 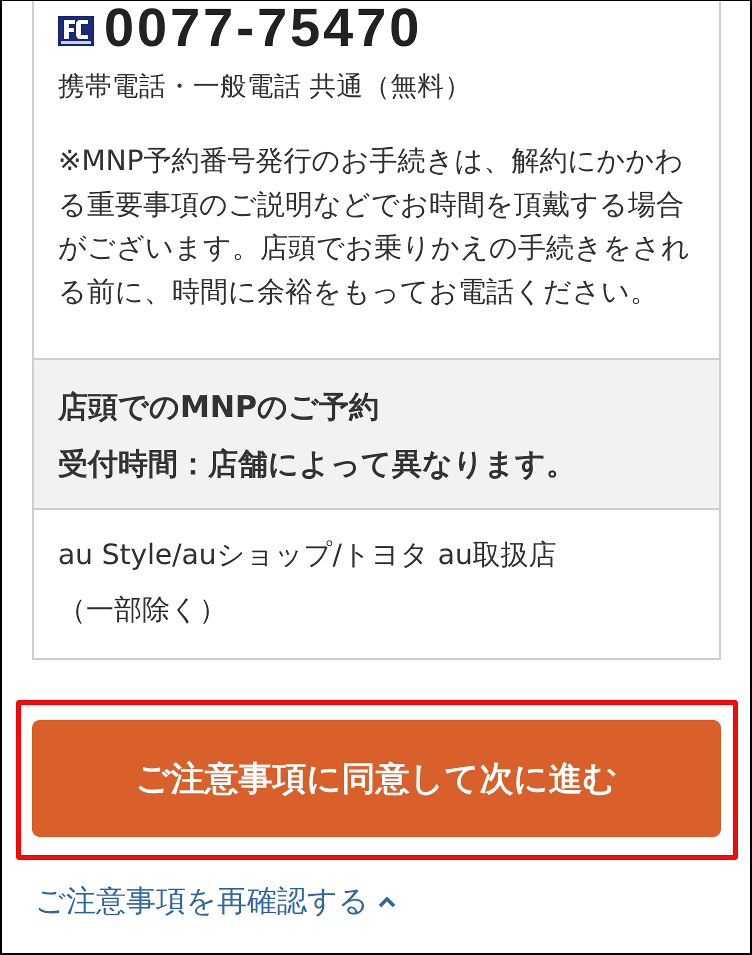 What do you see at coordinates (216, 902) in the screenshot?
I see `review-link: ご注意事項を再確認する` at bounding box center [216, 902].